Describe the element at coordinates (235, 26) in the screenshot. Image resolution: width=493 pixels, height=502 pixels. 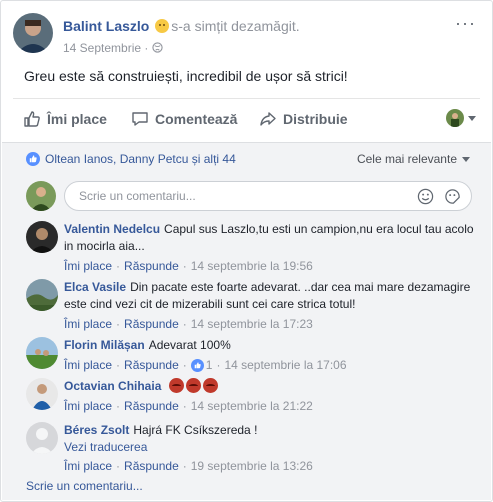
I see `feeling-text: s-a simțit dezamăgit.` at that location.